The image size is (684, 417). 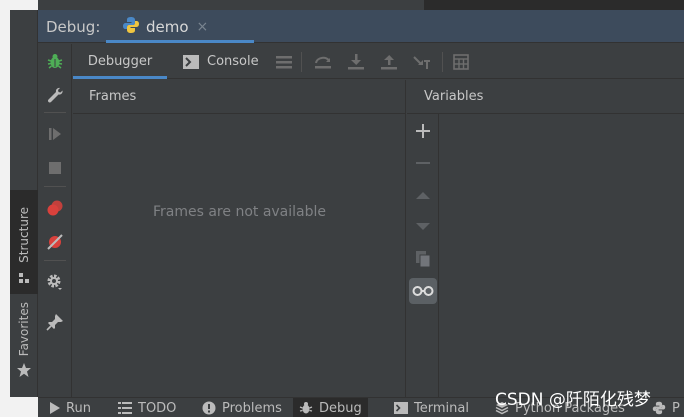 I want to click on step-over-icon, so click(x=323, y=62).